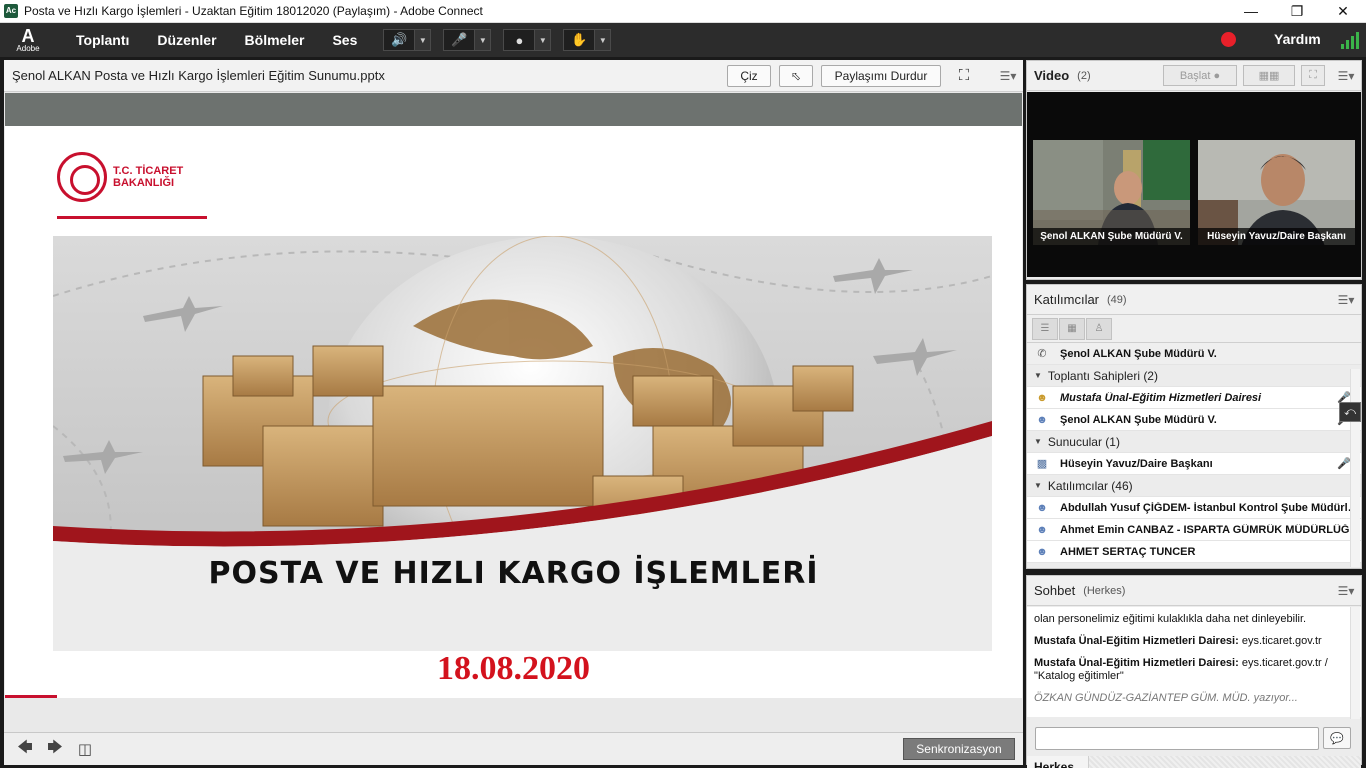 The height and width of the screenshot is (768, 1366). What do you see at coordinates (1313, 75) in the screenshot?
I see `video-fullscreen-icon: ⛶` at bounding box center [1313, 75].